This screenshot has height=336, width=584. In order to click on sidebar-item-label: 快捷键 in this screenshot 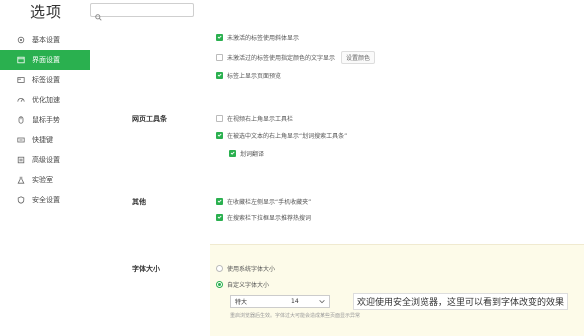, I will do `click(42, 140)`.